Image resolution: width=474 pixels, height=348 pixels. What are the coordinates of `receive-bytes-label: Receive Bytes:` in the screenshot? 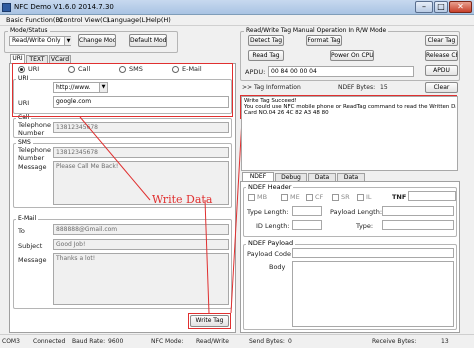 It's located at (394, 341).